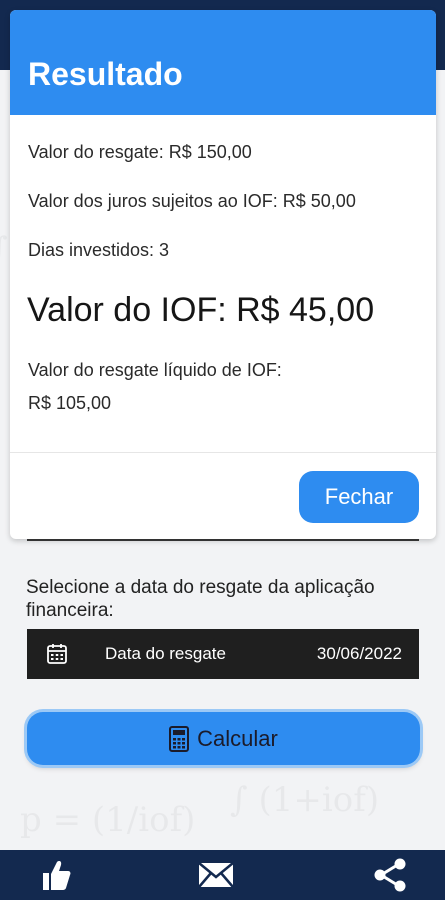  What do you see at coordinates (99, 250) in the screenshot?
I see `days-invested-line: Dias investidos: 3` at bounding box center [99, 250].